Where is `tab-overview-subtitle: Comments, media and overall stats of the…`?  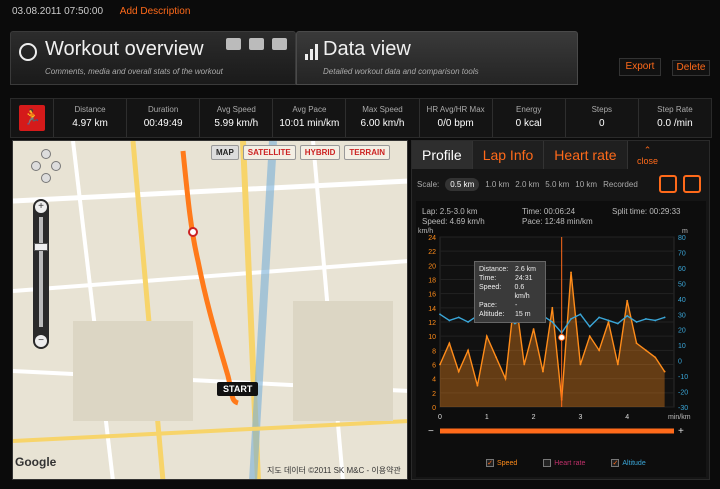
tab-overview-subtitle: Comments, media and overall stats of the… is located at coordinates (134, 71).